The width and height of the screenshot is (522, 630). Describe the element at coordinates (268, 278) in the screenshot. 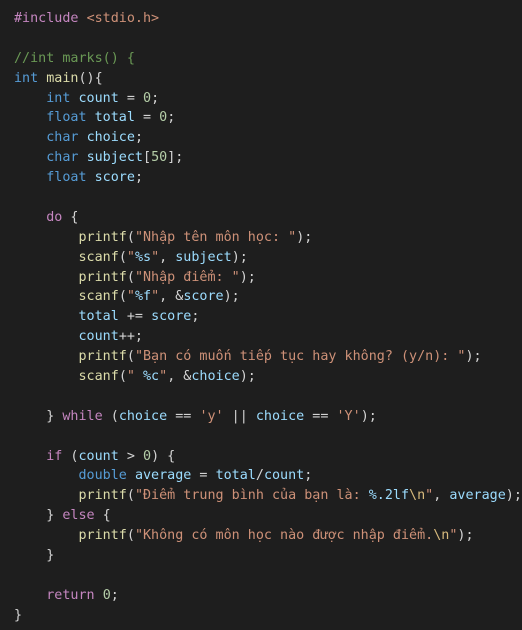

I see `code-line: printf("Nhập điểm: ");` at that location.